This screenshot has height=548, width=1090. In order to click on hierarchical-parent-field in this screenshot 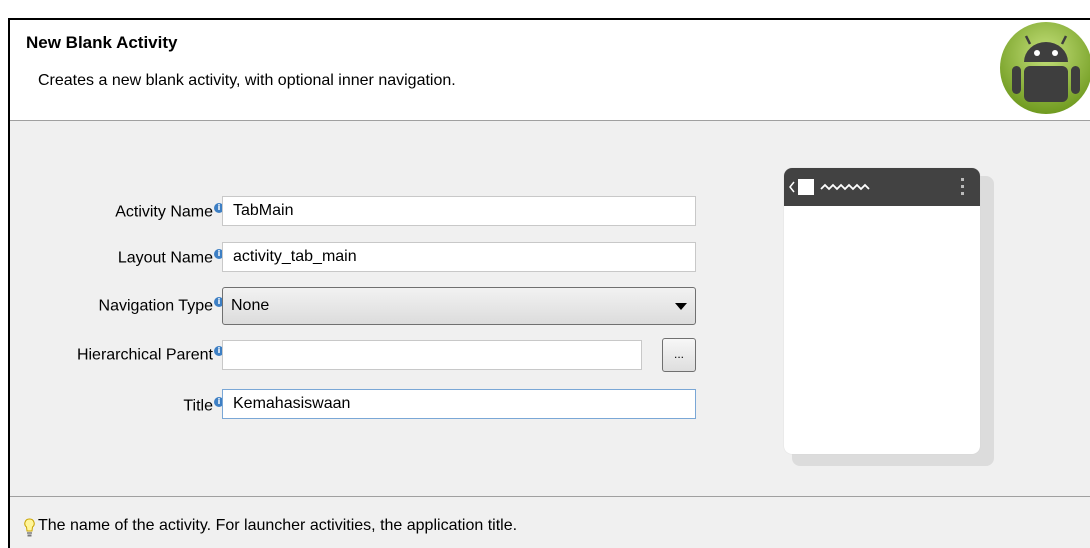, I will do `click(432, 355)`.